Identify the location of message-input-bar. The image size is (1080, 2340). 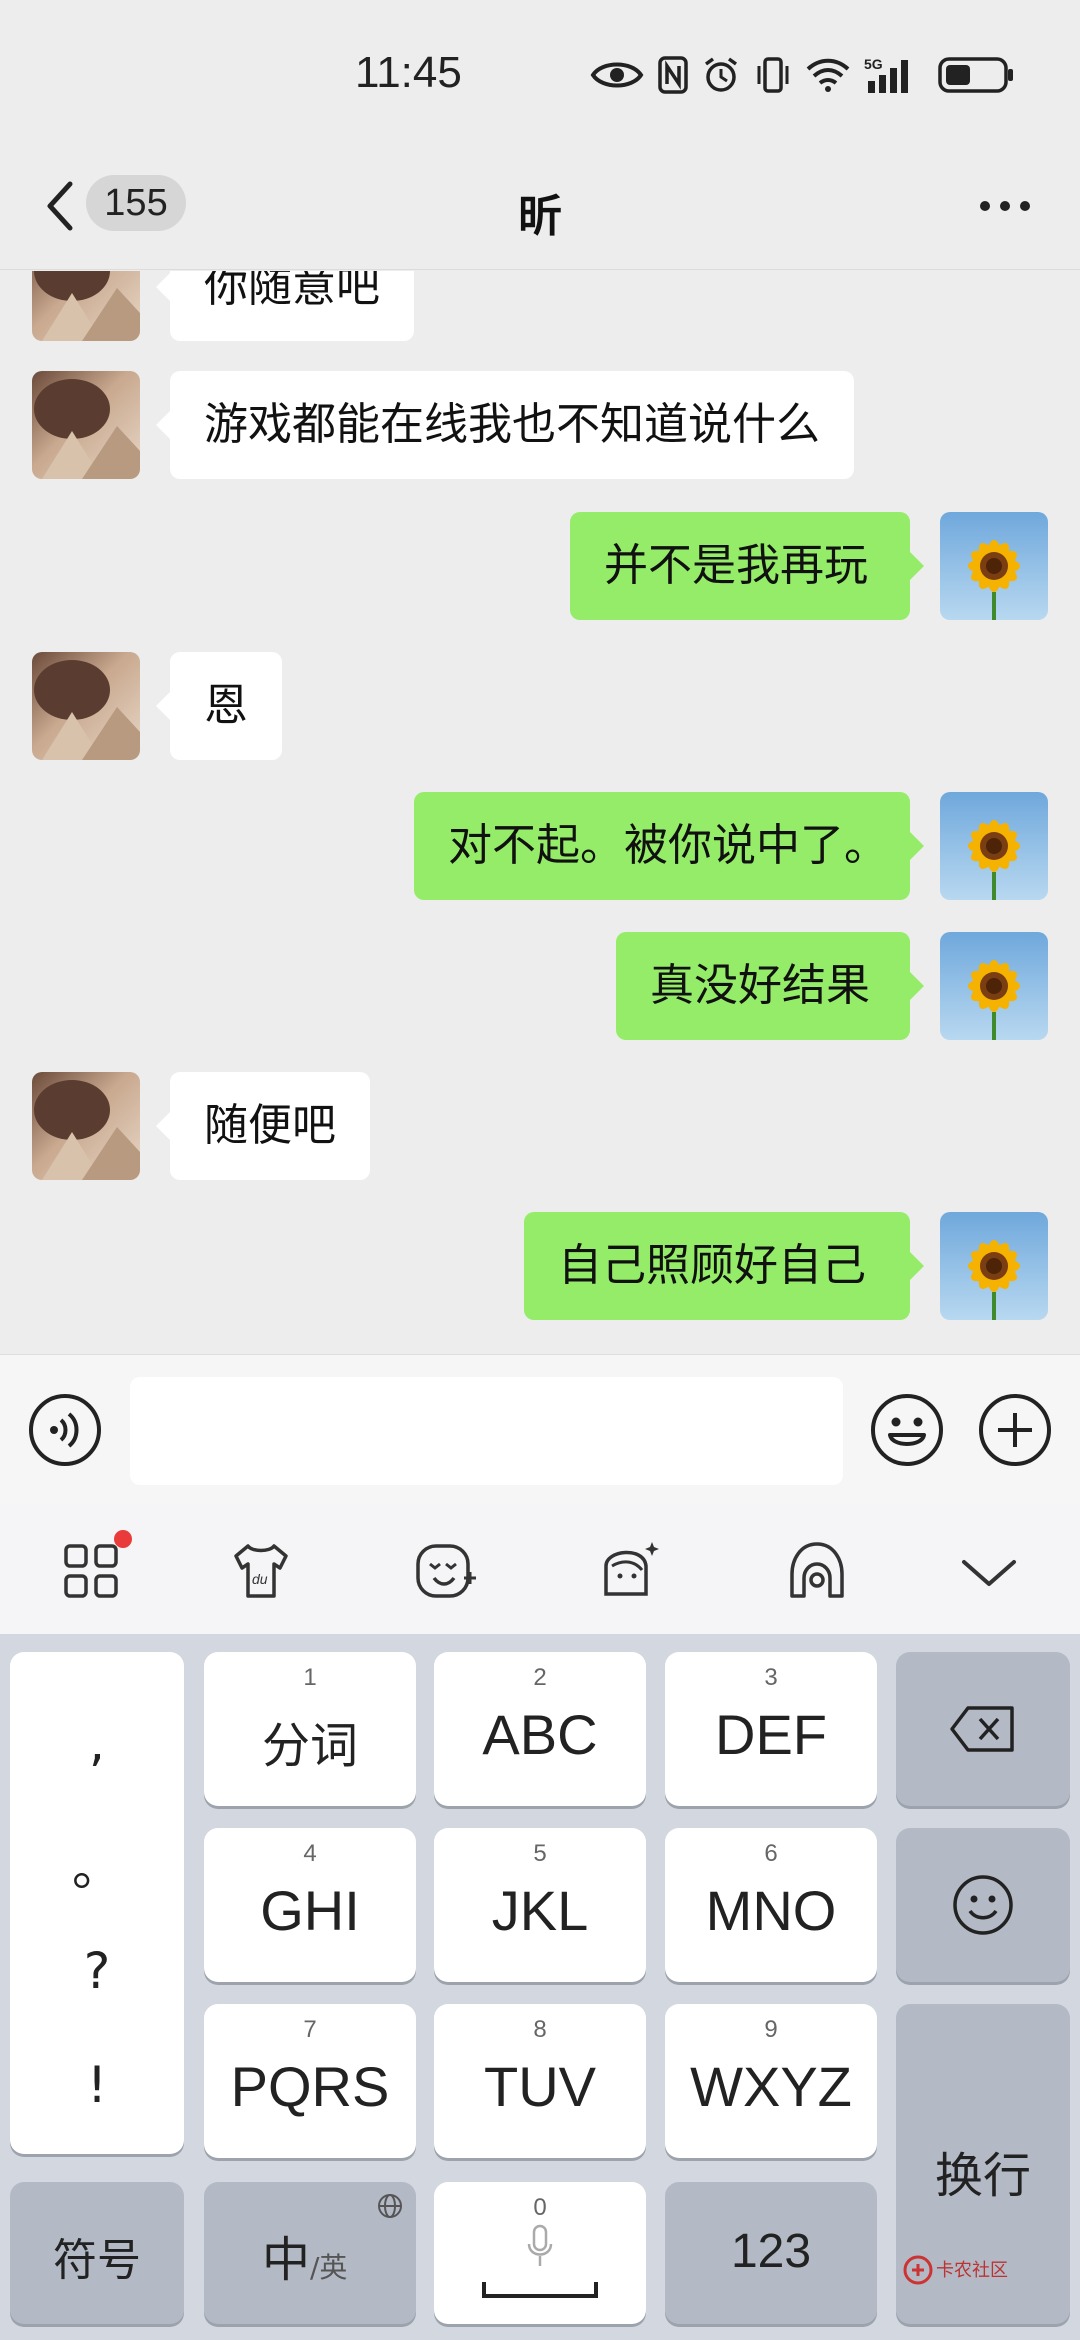
(540, 1429).